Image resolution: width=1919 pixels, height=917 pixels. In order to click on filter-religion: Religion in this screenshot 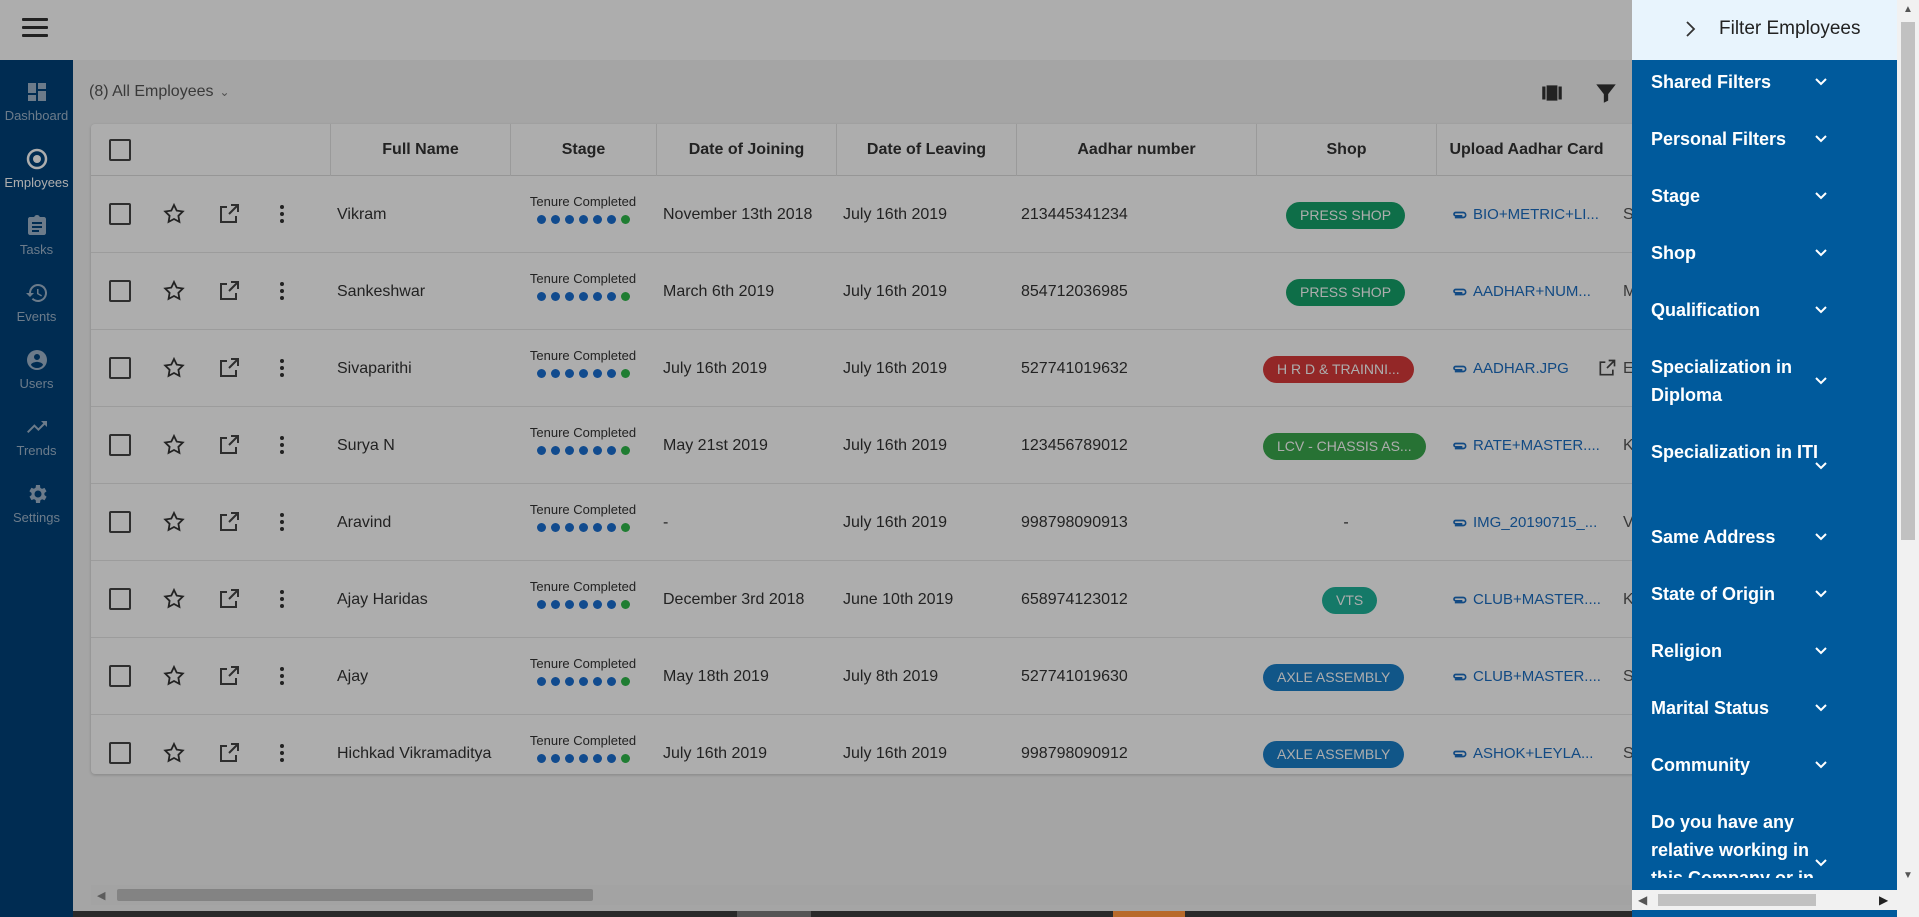, I will do `click(1764, 651)`.